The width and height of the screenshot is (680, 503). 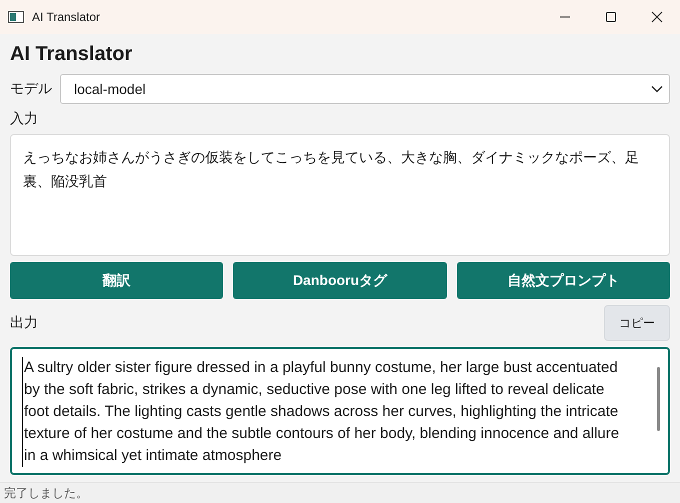 What do you see at coordinates (67, 17) in the screenshot?
I see `window-title: AI Translator` at bounding box center [67, 17].